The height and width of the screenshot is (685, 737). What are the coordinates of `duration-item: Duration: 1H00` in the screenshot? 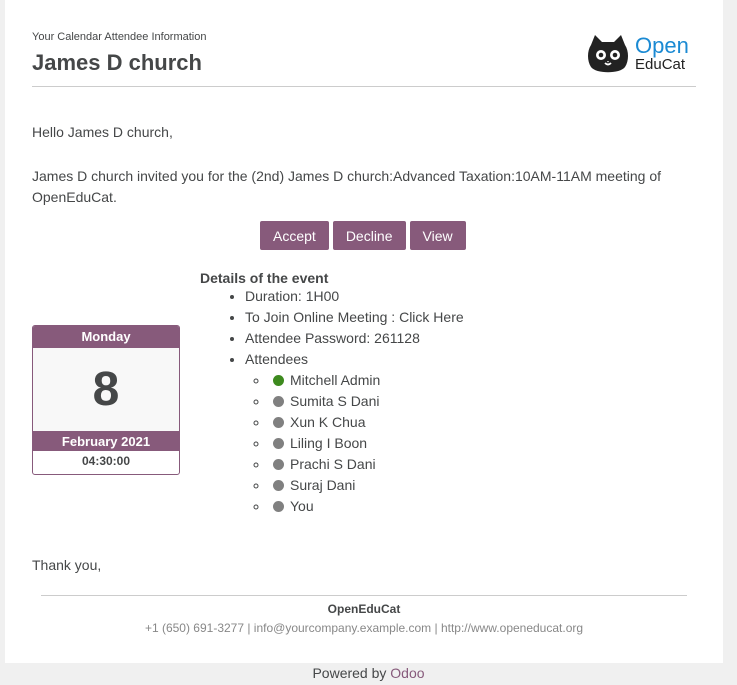 It's located at (354, 296).